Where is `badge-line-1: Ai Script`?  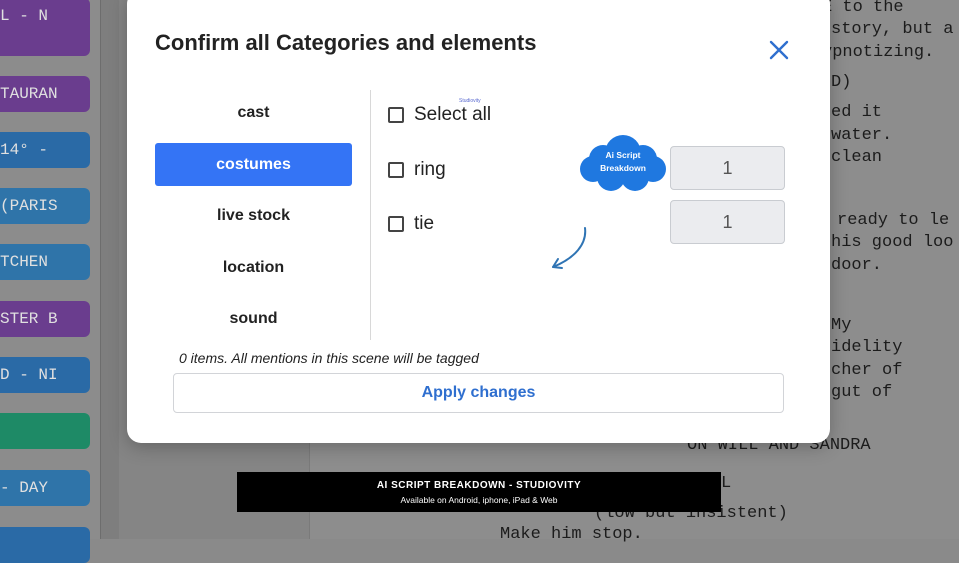 badge-line-1: Ai Script is located at coordinates (623, 155).